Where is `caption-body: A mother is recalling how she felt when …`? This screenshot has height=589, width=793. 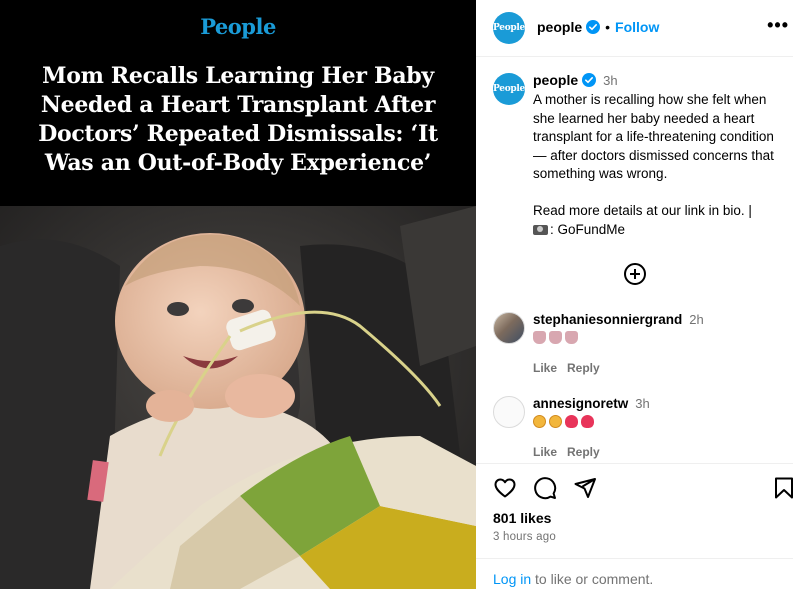
caption-body: A mother is recalling how she felt when … is located at coordinates (653, 155).